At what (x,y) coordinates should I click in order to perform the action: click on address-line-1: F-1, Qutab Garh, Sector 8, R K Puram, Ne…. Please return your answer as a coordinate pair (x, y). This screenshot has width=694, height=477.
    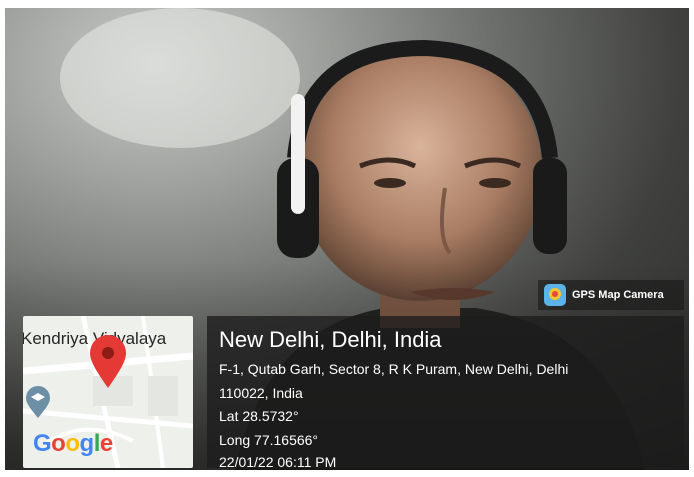
    Looking at the image, I should click on (394, 369).